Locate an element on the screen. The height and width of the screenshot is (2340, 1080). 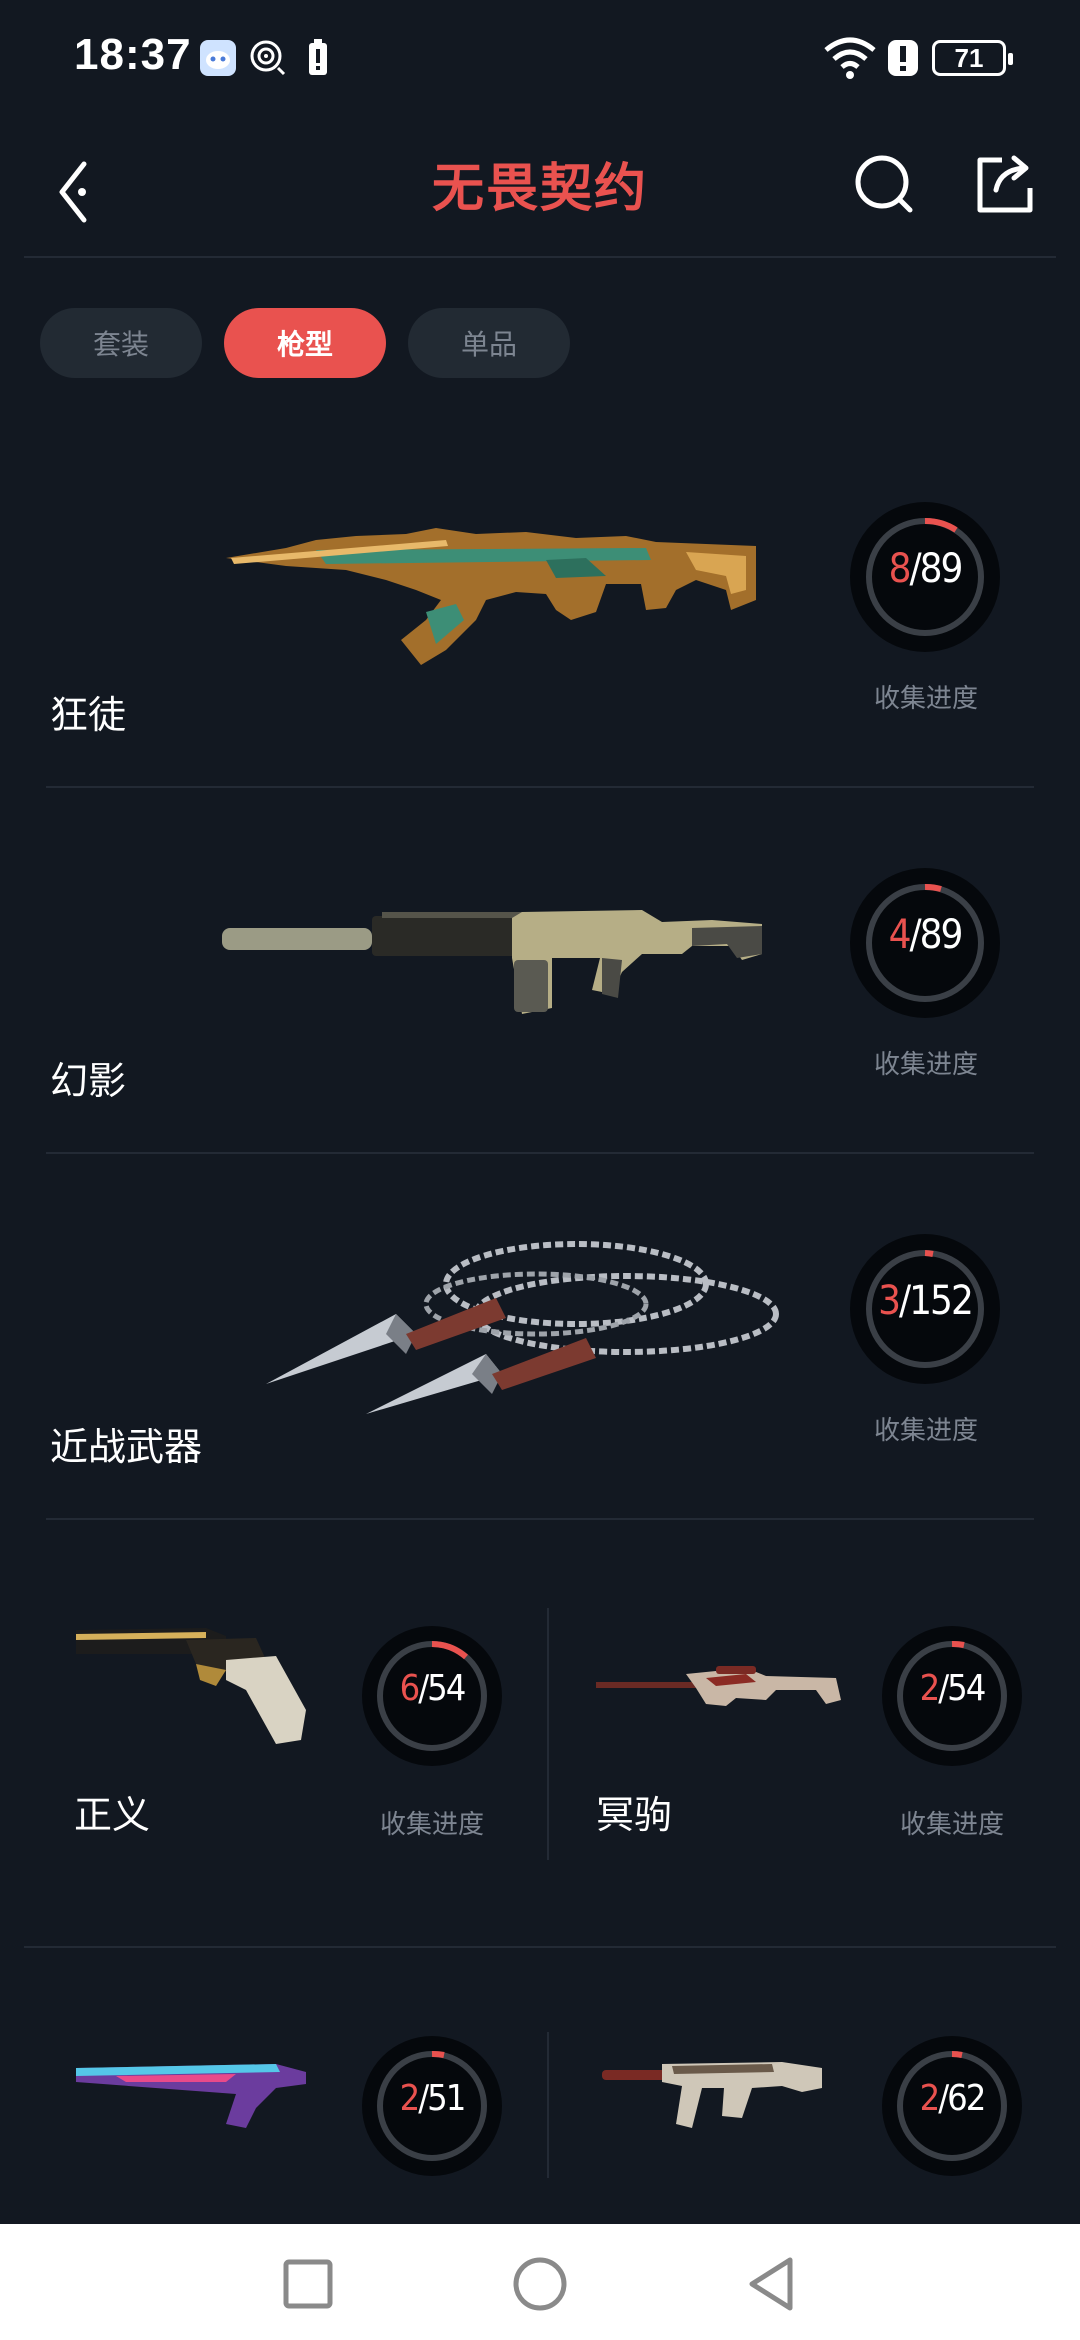
wifi-icon is located at coordinates (850, 59).